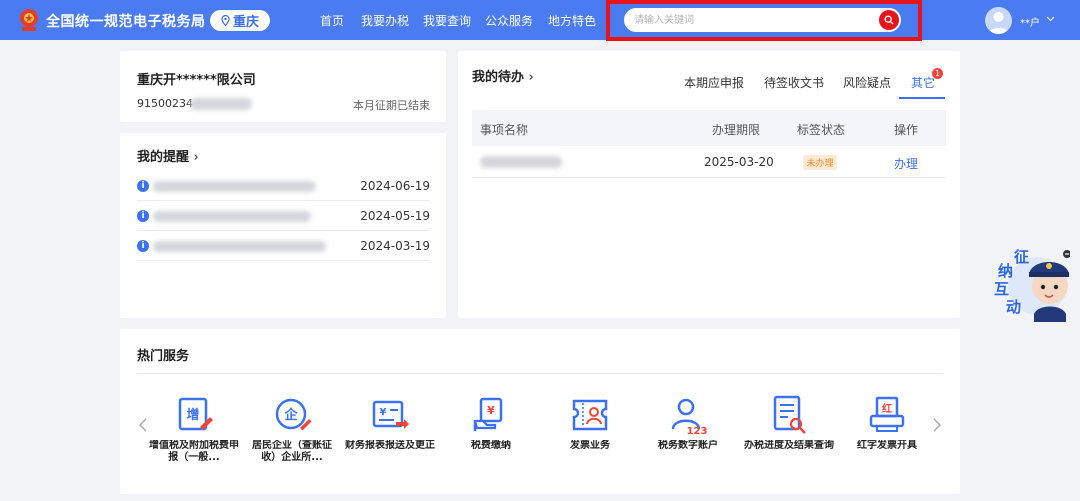 This screenshot has height=501, width=1080. I want to click on service-label: 财务报表报送及更正, so click(390, 445).